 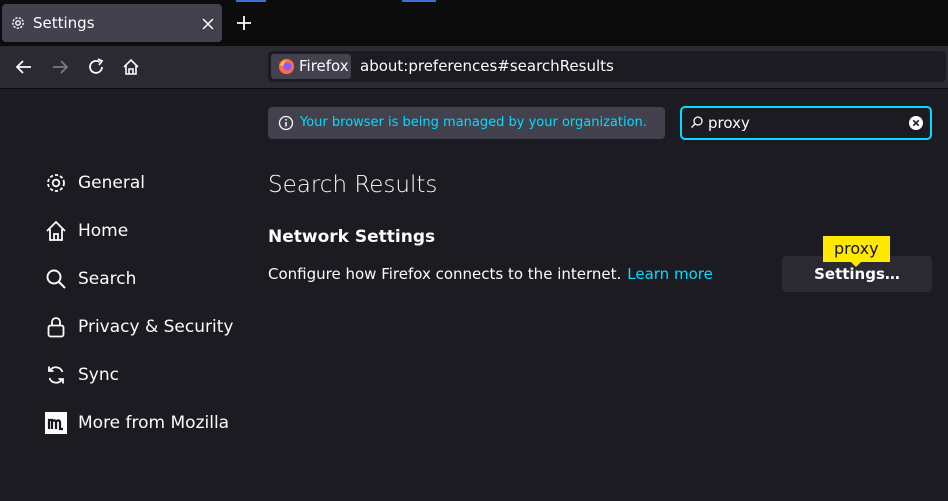 I want to click on identity-box: Firefox, so click(x=311, y=66).